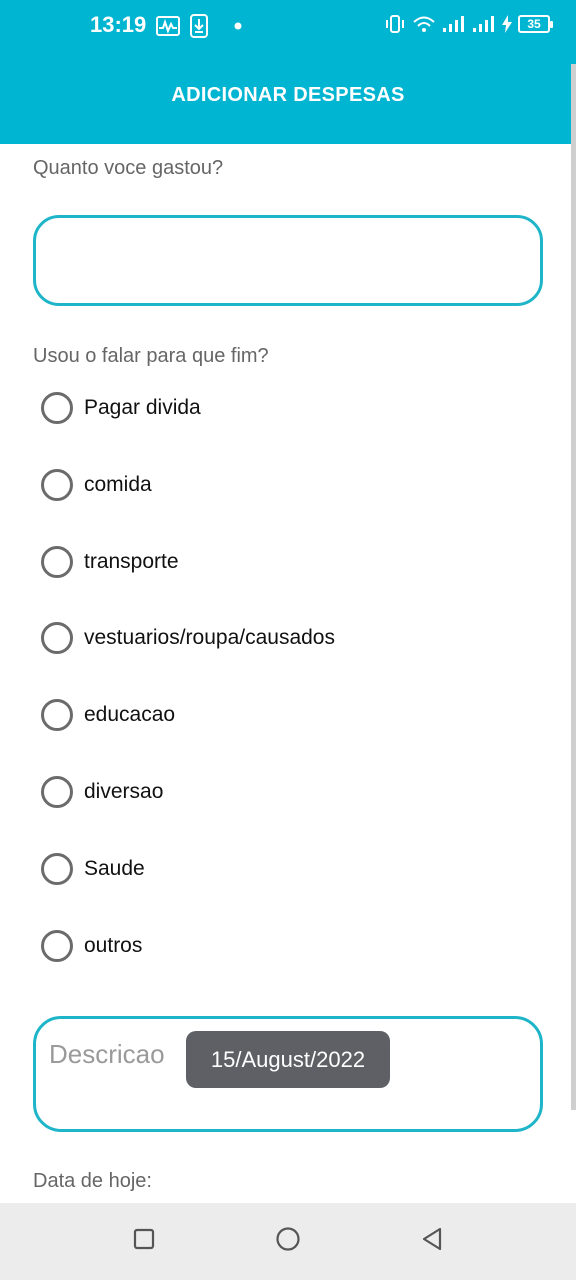 This screenshot has height=1280, width=576. Describe the element at coordinates (92, 1181) in the screenshot. I see `date-label: Data de hoje:` at that location.